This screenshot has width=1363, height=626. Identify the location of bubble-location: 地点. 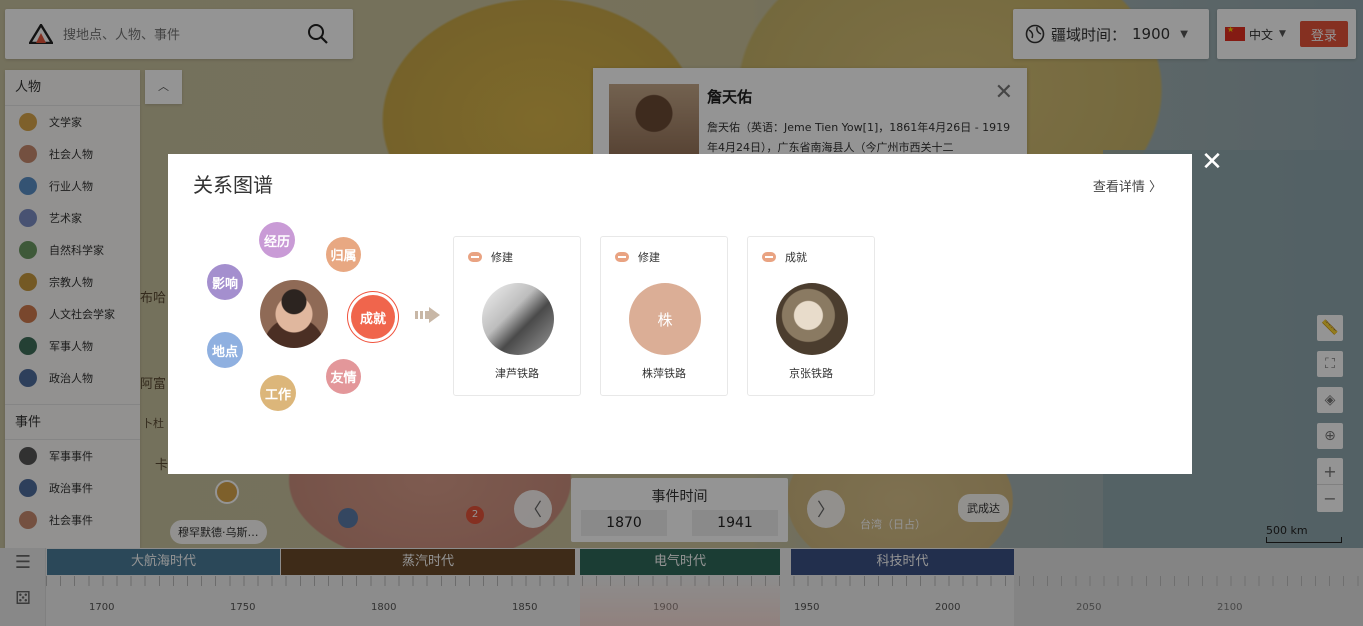
(225, 350).